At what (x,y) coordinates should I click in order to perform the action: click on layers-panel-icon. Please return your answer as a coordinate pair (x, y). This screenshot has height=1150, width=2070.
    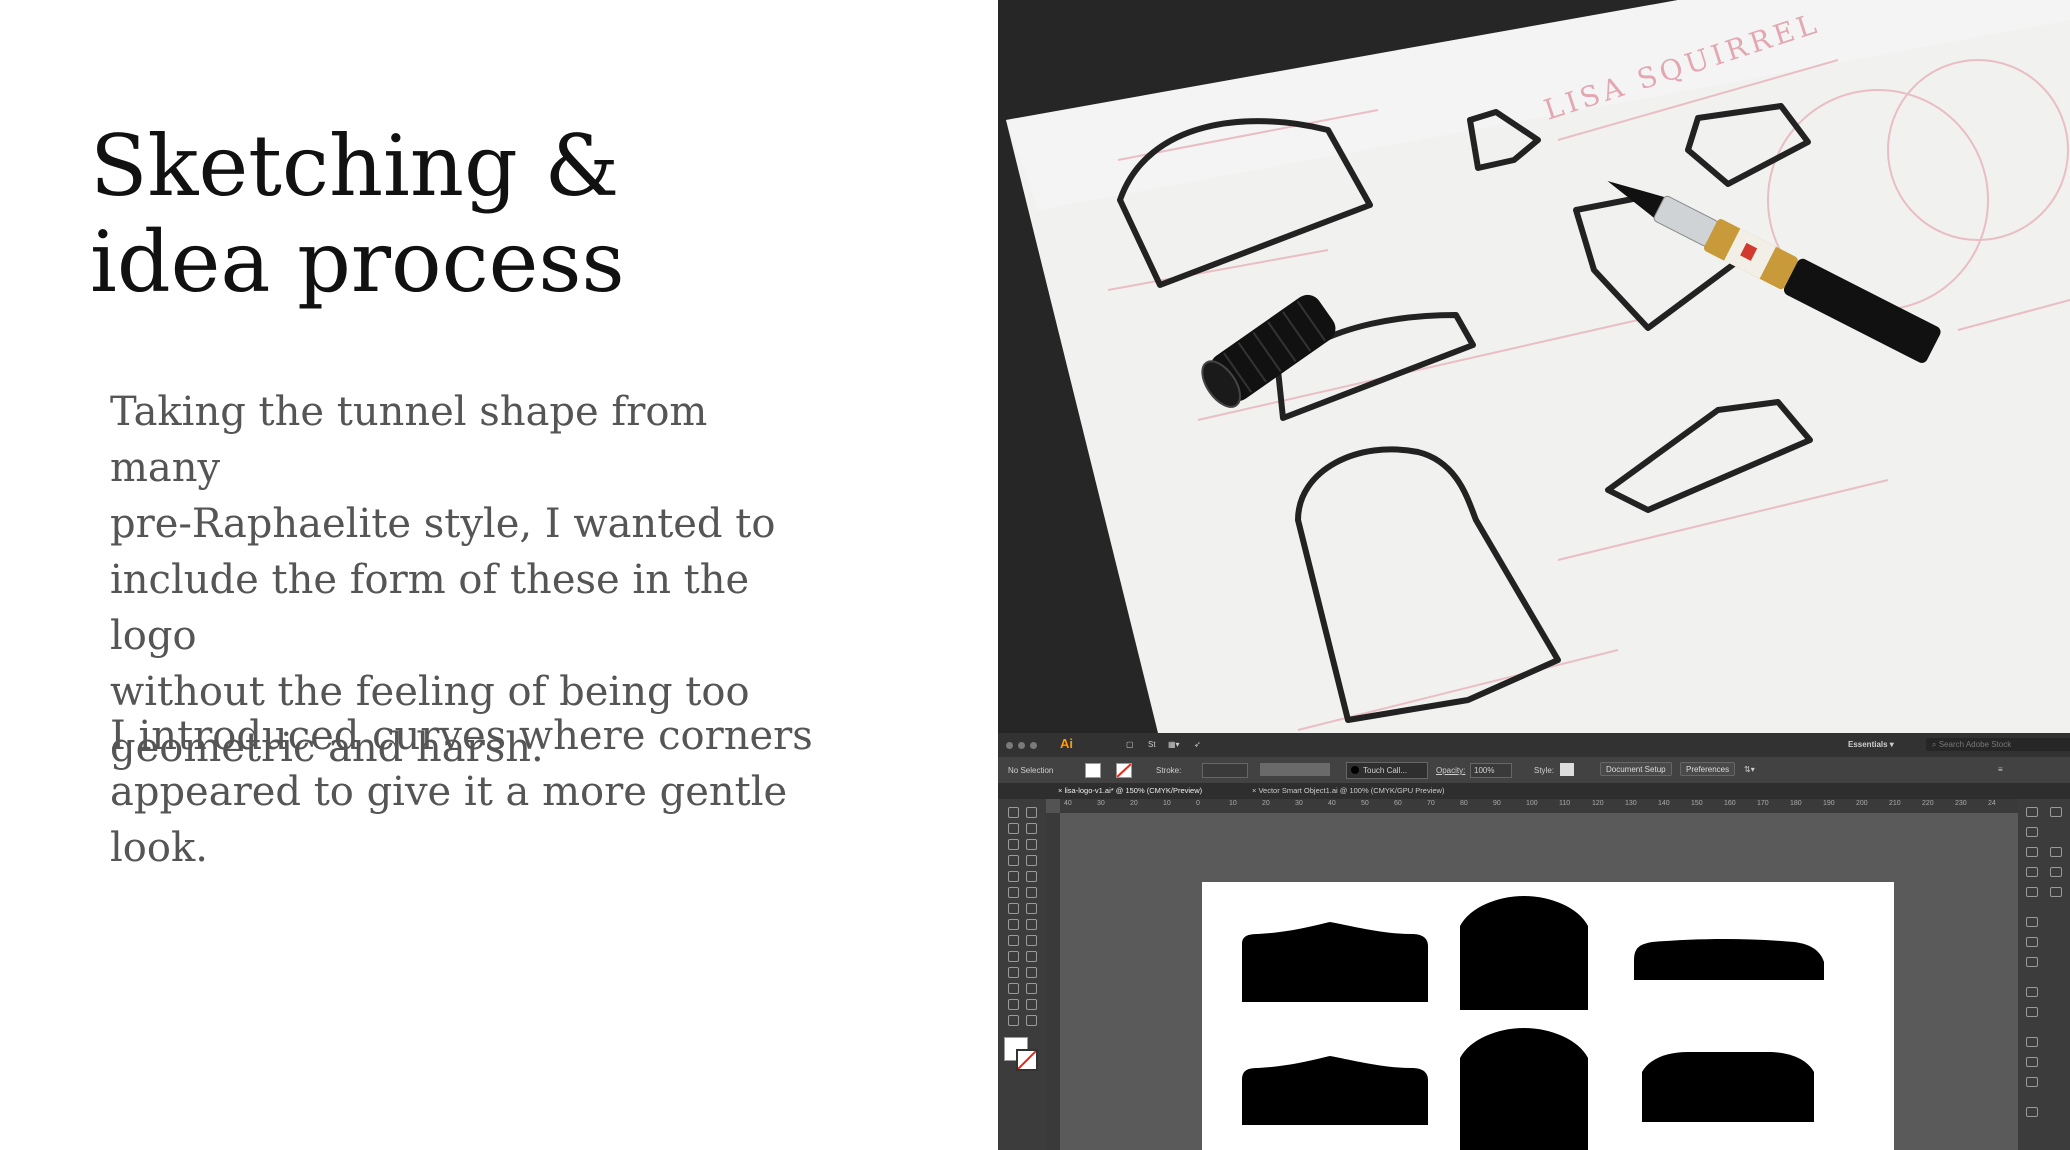
    Looking at the image, I should click on (2032, 1042).